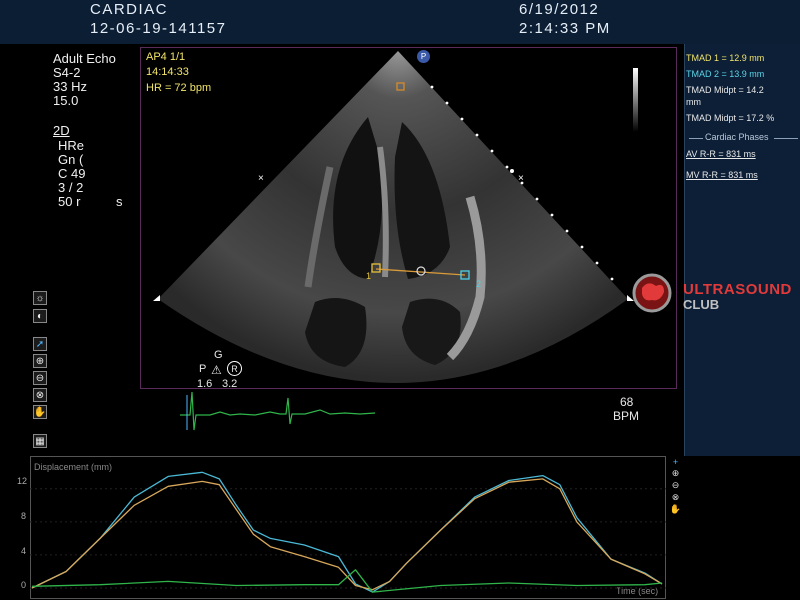 Image resolution: width=800 pixels, height=600 pixels. I want to click on patient-id: 12-06-19-141157, so click(158, 28).